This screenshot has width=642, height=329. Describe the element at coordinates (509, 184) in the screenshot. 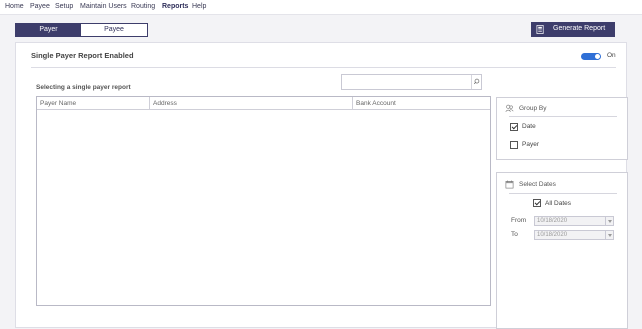

I see `calendar-icon` at that location.